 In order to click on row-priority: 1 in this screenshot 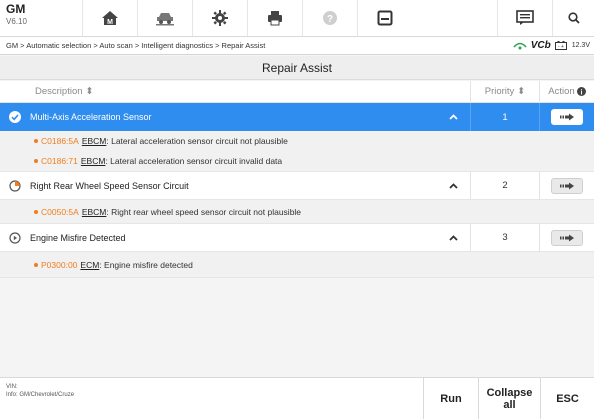, I will do `click(504, 117)`.